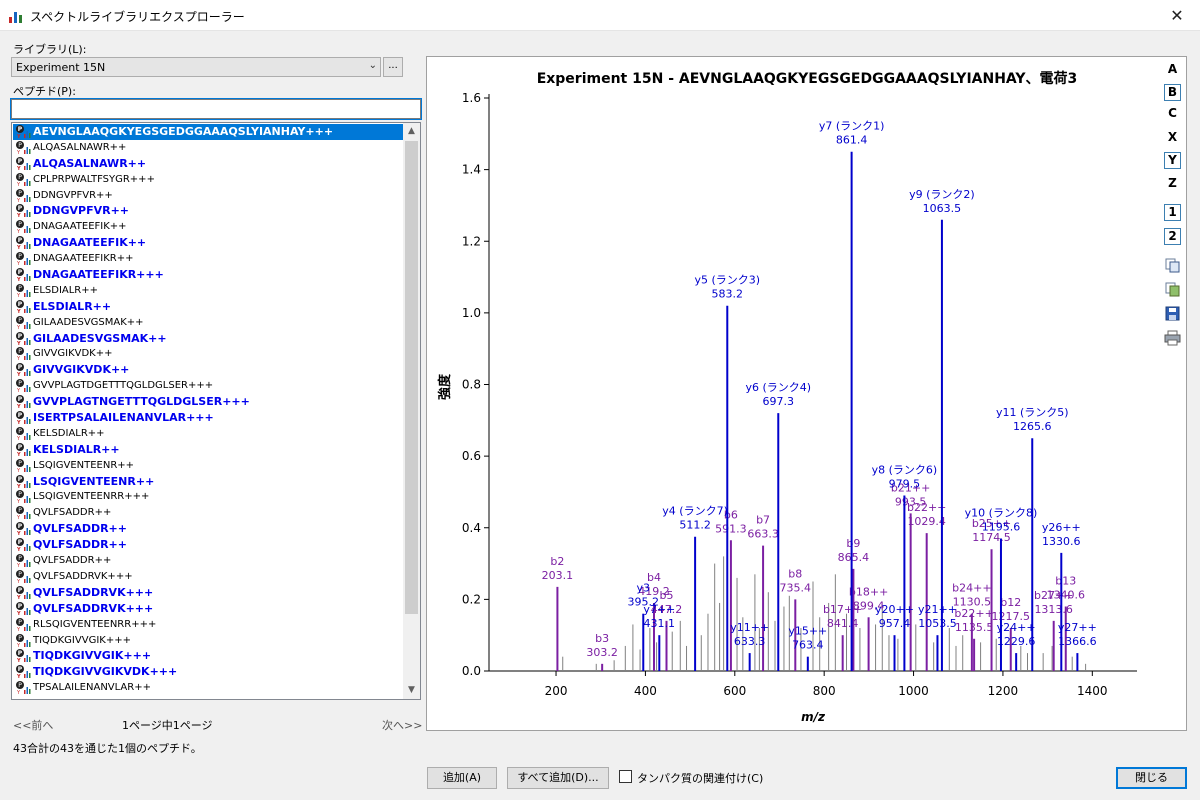 The image size is (1200, 800). I want to click on list-item: P Y GVVPLAGTDGETTTQGLDGLSER+++, so click(208, 386).